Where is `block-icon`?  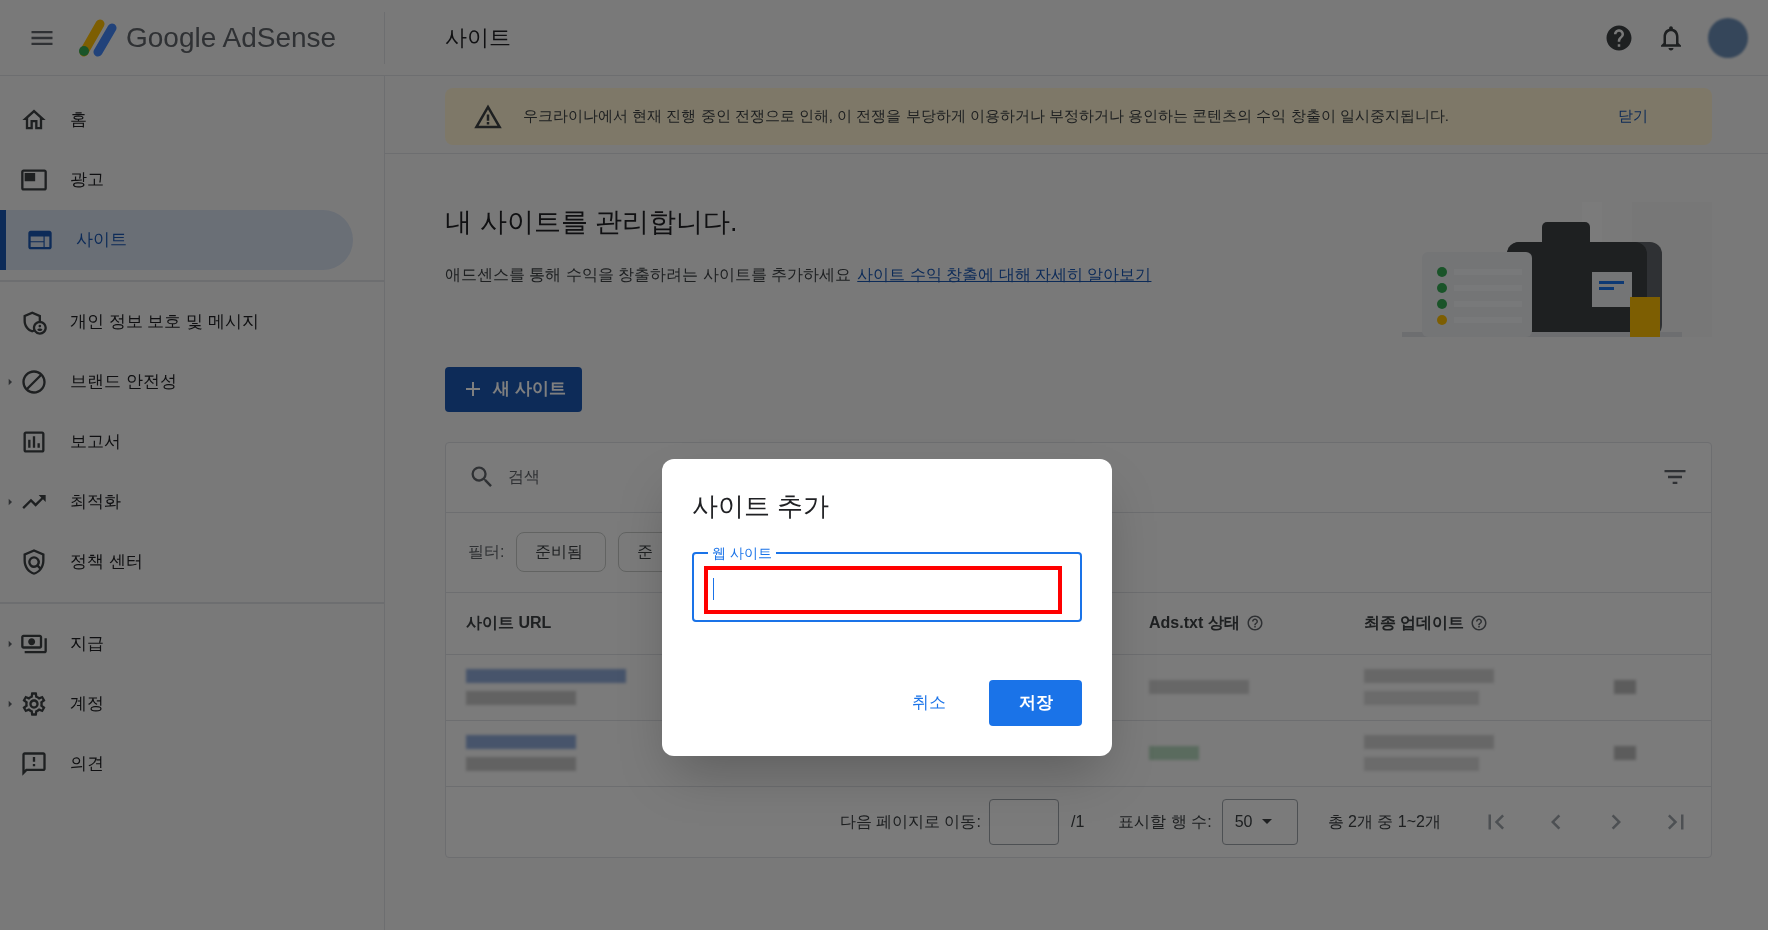
block-icon is located at coordinates (34, 382).